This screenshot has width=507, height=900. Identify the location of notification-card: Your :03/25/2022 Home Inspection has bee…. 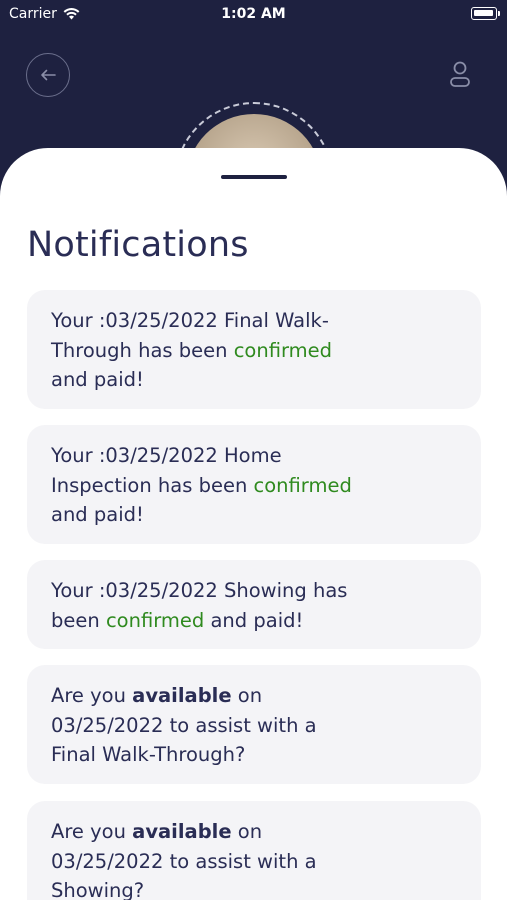
(254, 484).